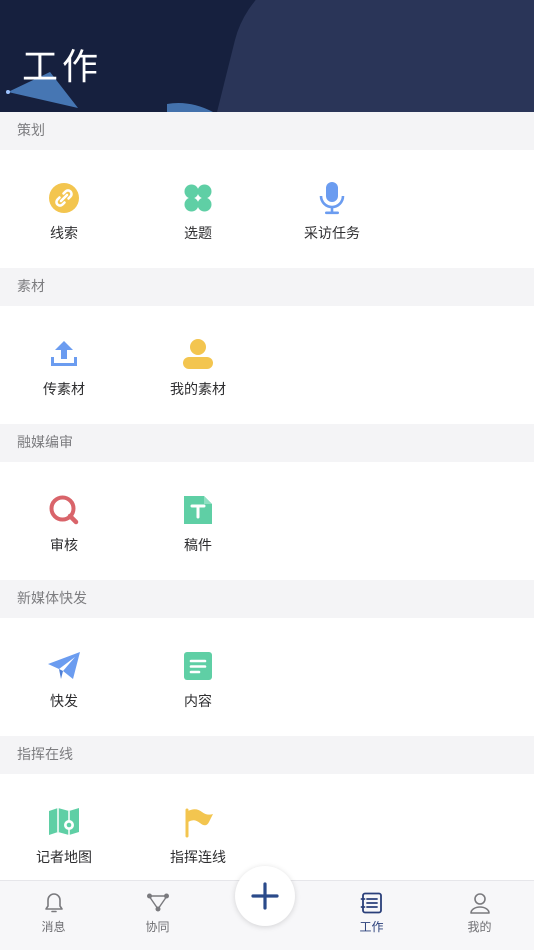  I want to click on section-label-command: 指挥在线, so click(267, 755).